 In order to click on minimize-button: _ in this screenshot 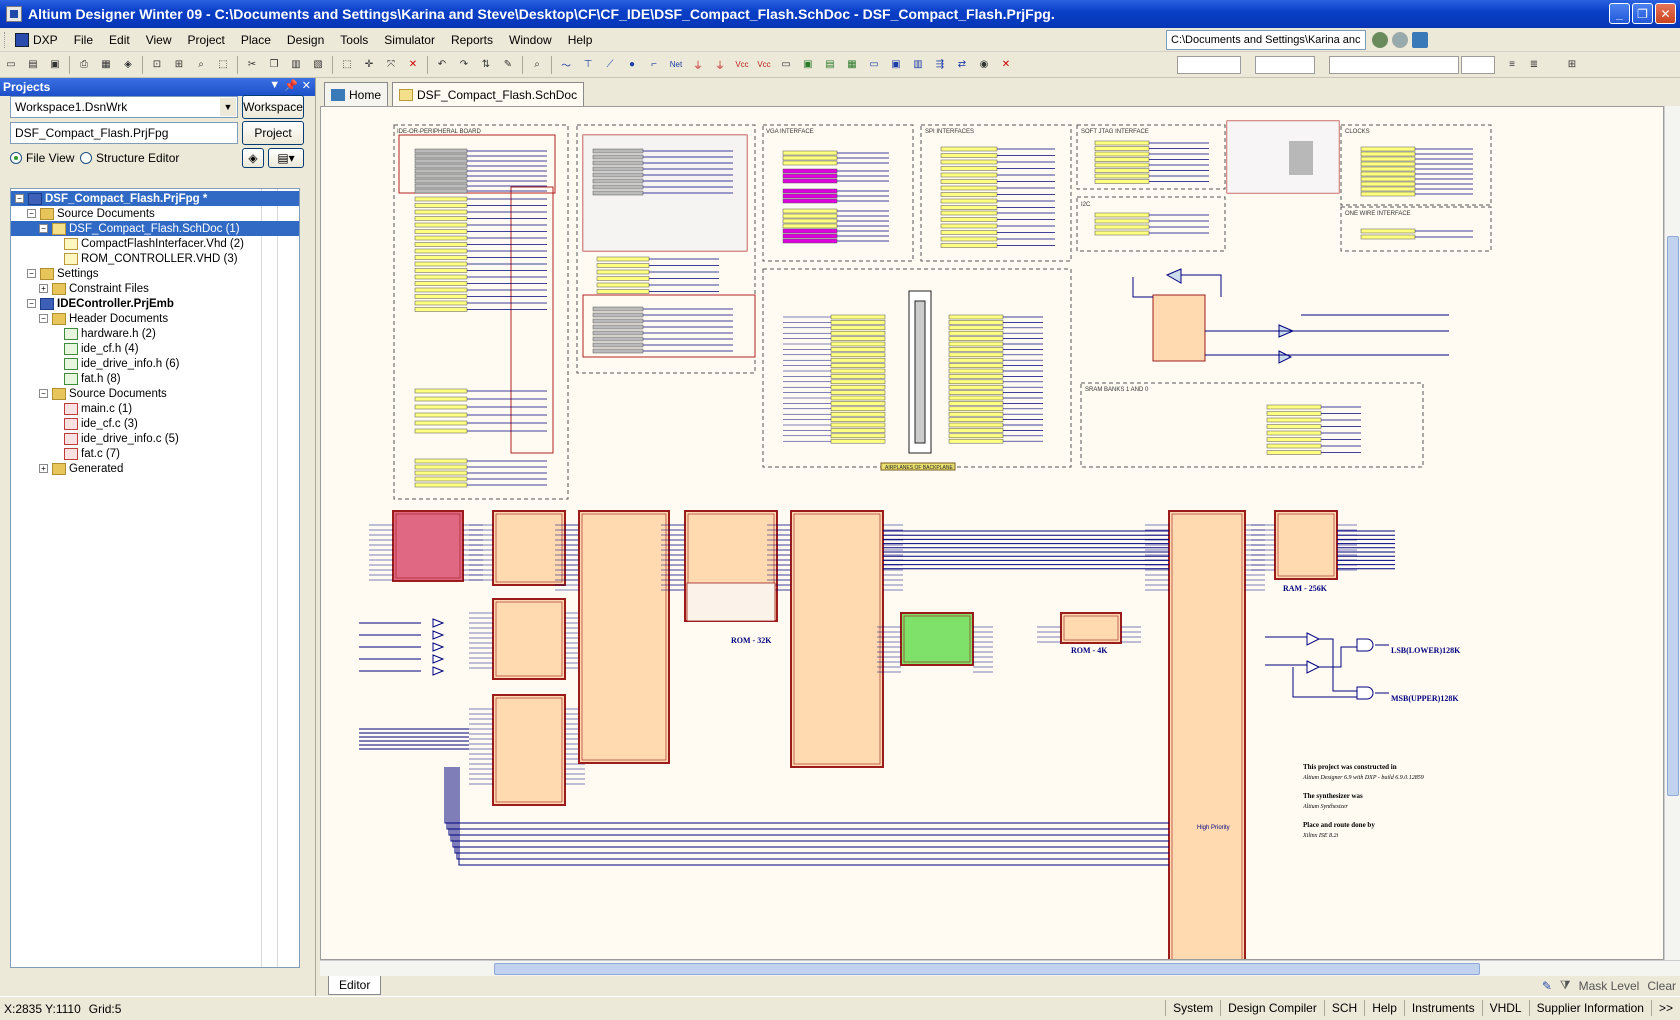, I will do `click(1619, 13)`.